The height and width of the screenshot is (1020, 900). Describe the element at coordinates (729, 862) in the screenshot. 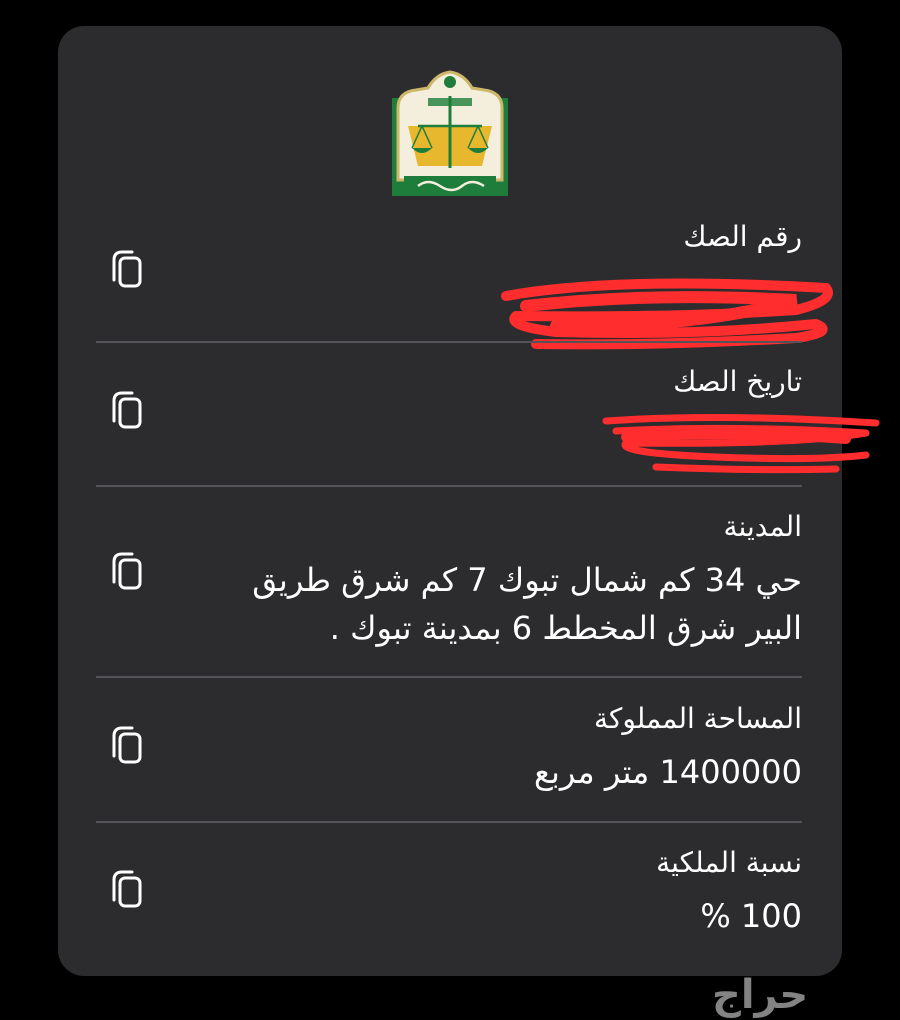

I see `ownership-ratio-label: نسبة الملكية` at that location.